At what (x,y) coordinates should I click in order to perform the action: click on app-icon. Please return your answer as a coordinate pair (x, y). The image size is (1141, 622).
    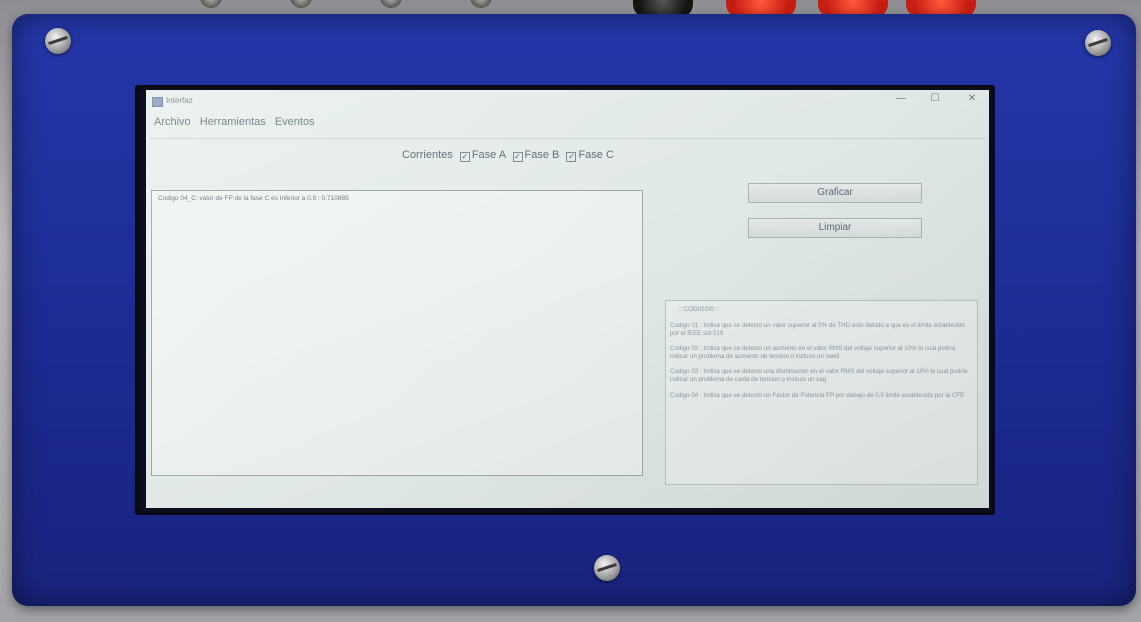
    Looking at the image, I should click on (157, 102).